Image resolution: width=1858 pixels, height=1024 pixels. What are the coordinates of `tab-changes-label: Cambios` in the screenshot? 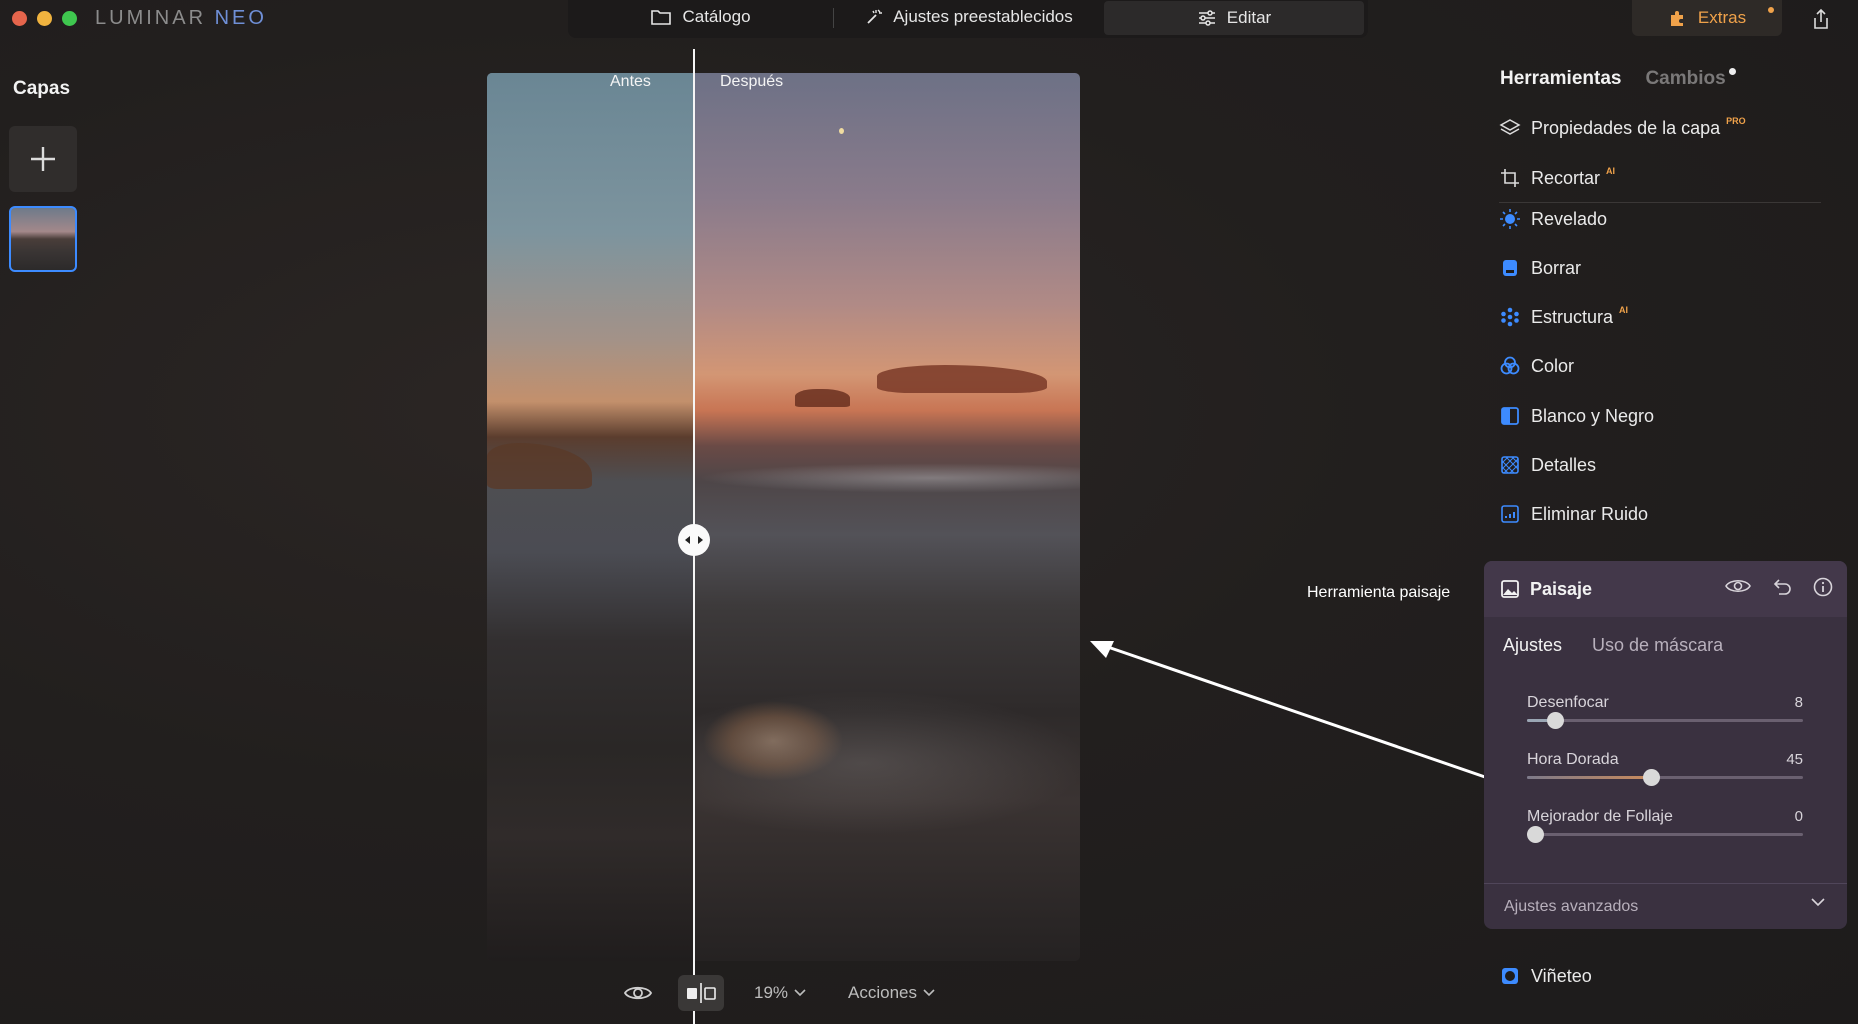 It's located at (1685, 78).